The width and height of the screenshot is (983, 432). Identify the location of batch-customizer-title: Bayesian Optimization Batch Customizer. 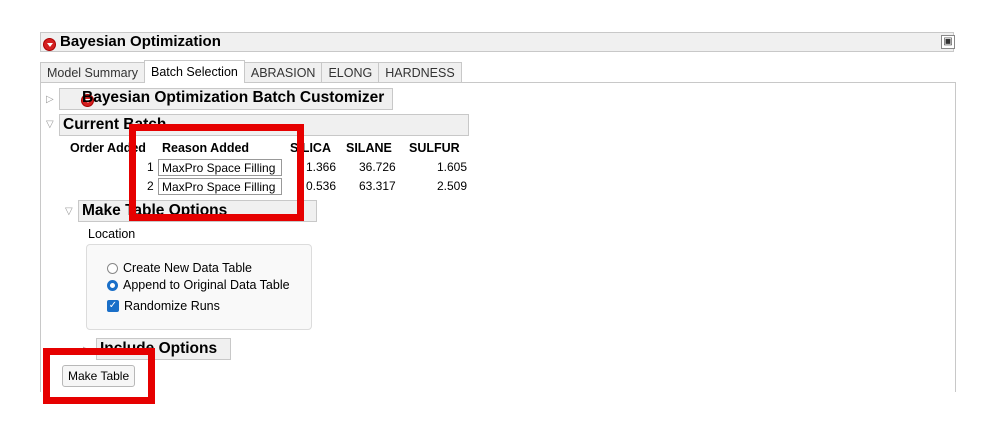
(233, 97).